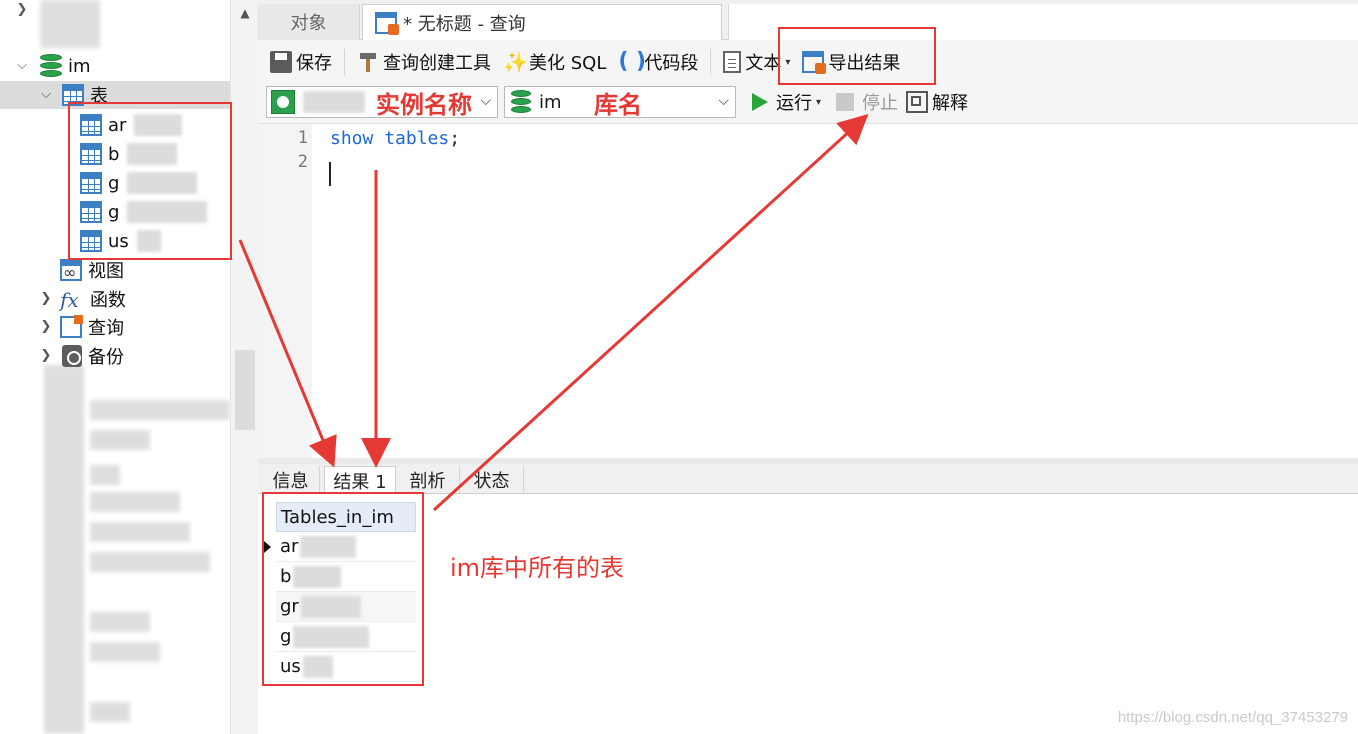  I want to click on query-icon, so click(71, 326).